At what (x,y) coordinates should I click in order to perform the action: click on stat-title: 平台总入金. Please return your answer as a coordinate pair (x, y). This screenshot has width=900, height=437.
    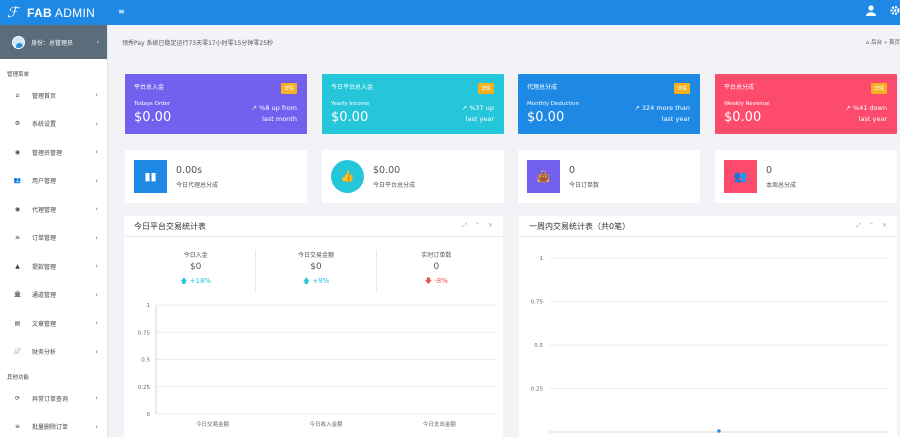
    Looking at the image, I should click on (149, 87).